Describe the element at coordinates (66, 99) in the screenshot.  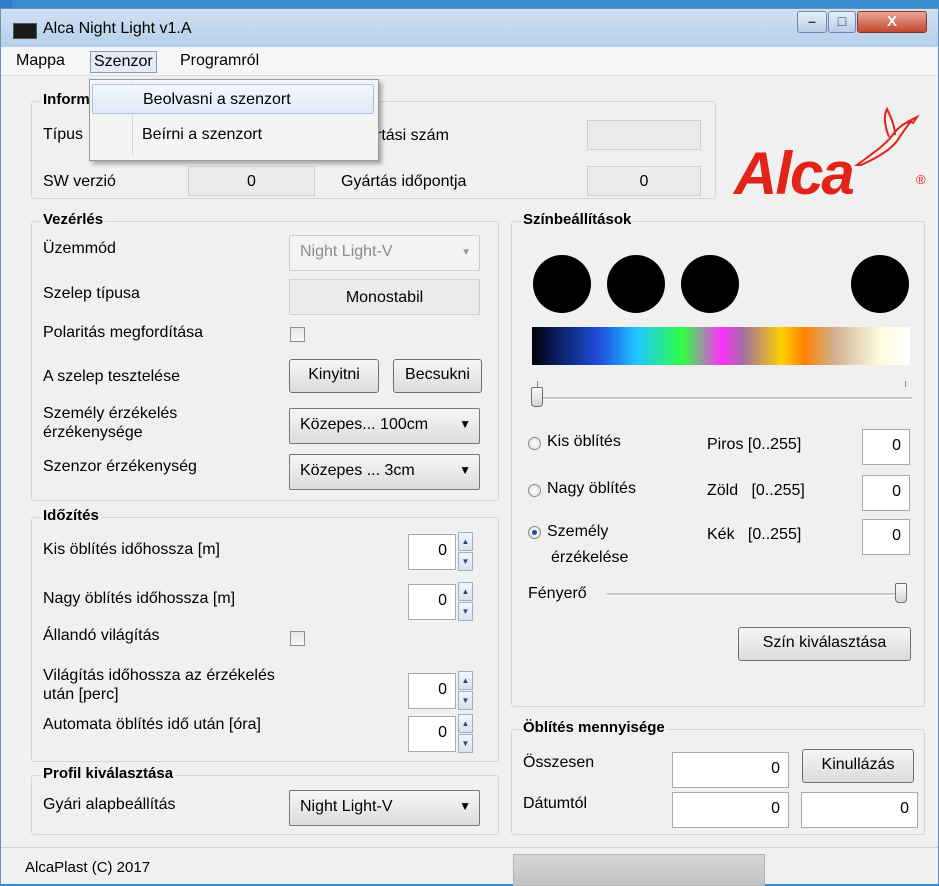
I see `info-group-title: Inform` at that location.